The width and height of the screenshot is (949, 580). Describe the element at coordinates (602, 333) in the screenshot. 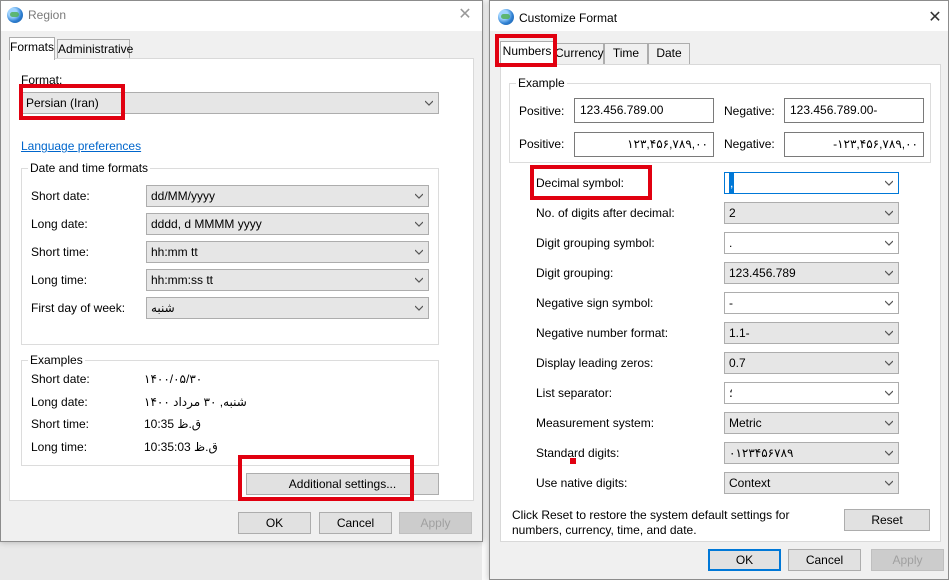

I see `setting-label: Negative number format:` at that location.